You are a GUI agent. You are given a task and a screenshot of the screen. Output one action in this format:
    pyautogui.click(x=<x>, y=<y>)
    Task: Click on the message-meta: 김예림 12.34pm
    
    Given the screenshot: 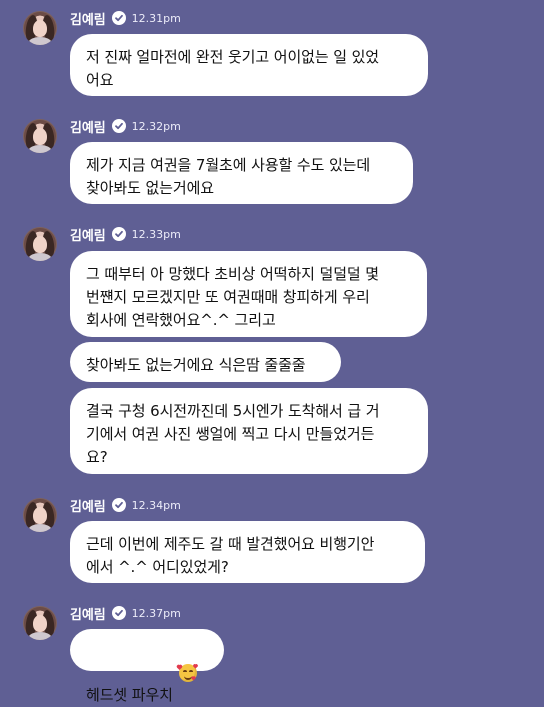 What is the action you would take?
    pyautogui.click(x=125, y=505)
    